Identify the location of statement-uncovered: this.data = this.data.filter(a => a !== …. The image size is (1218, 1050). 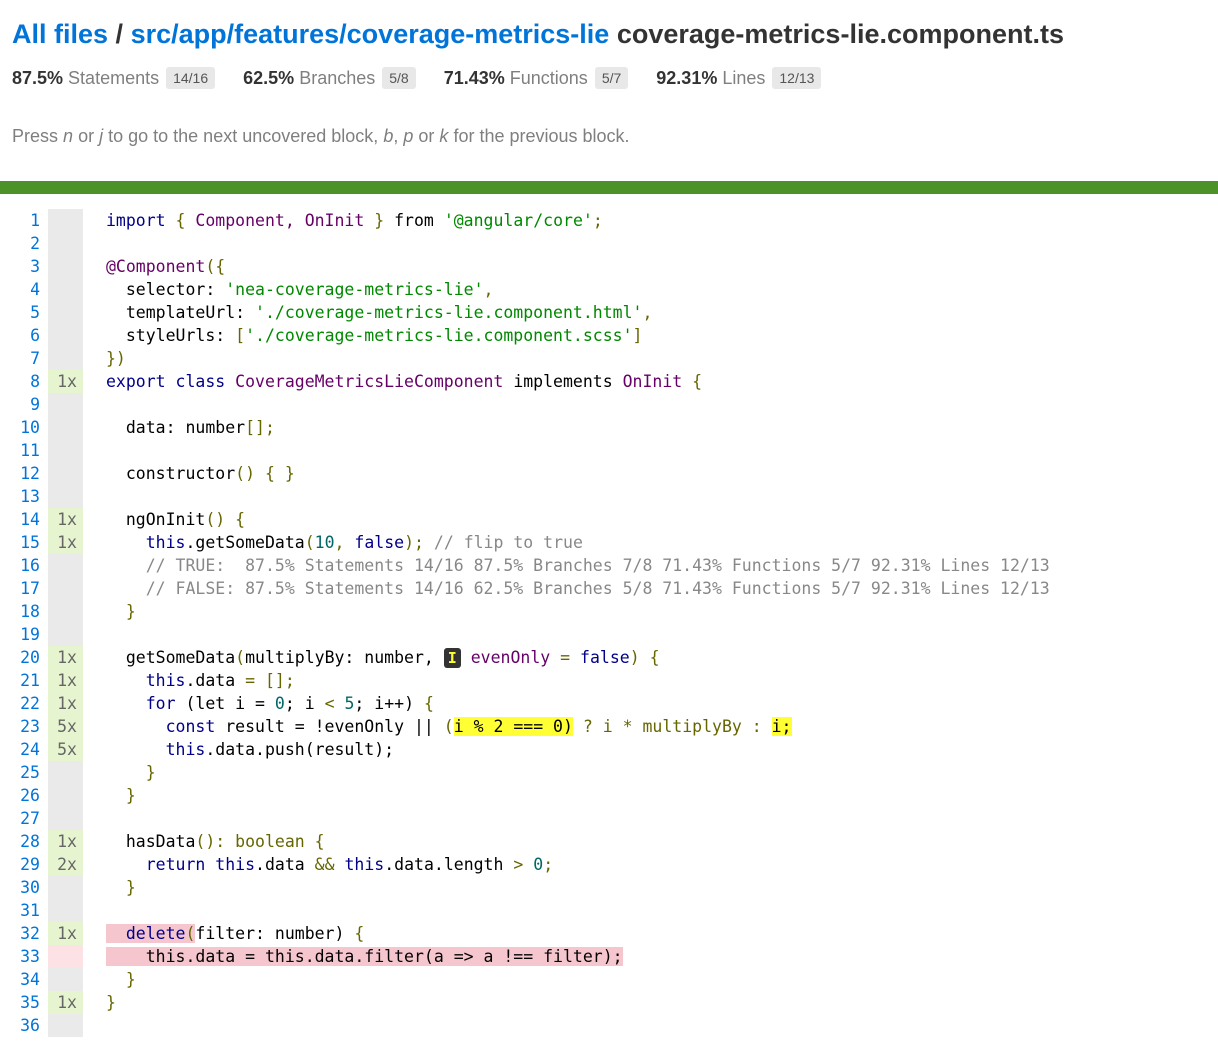
(364, 956).